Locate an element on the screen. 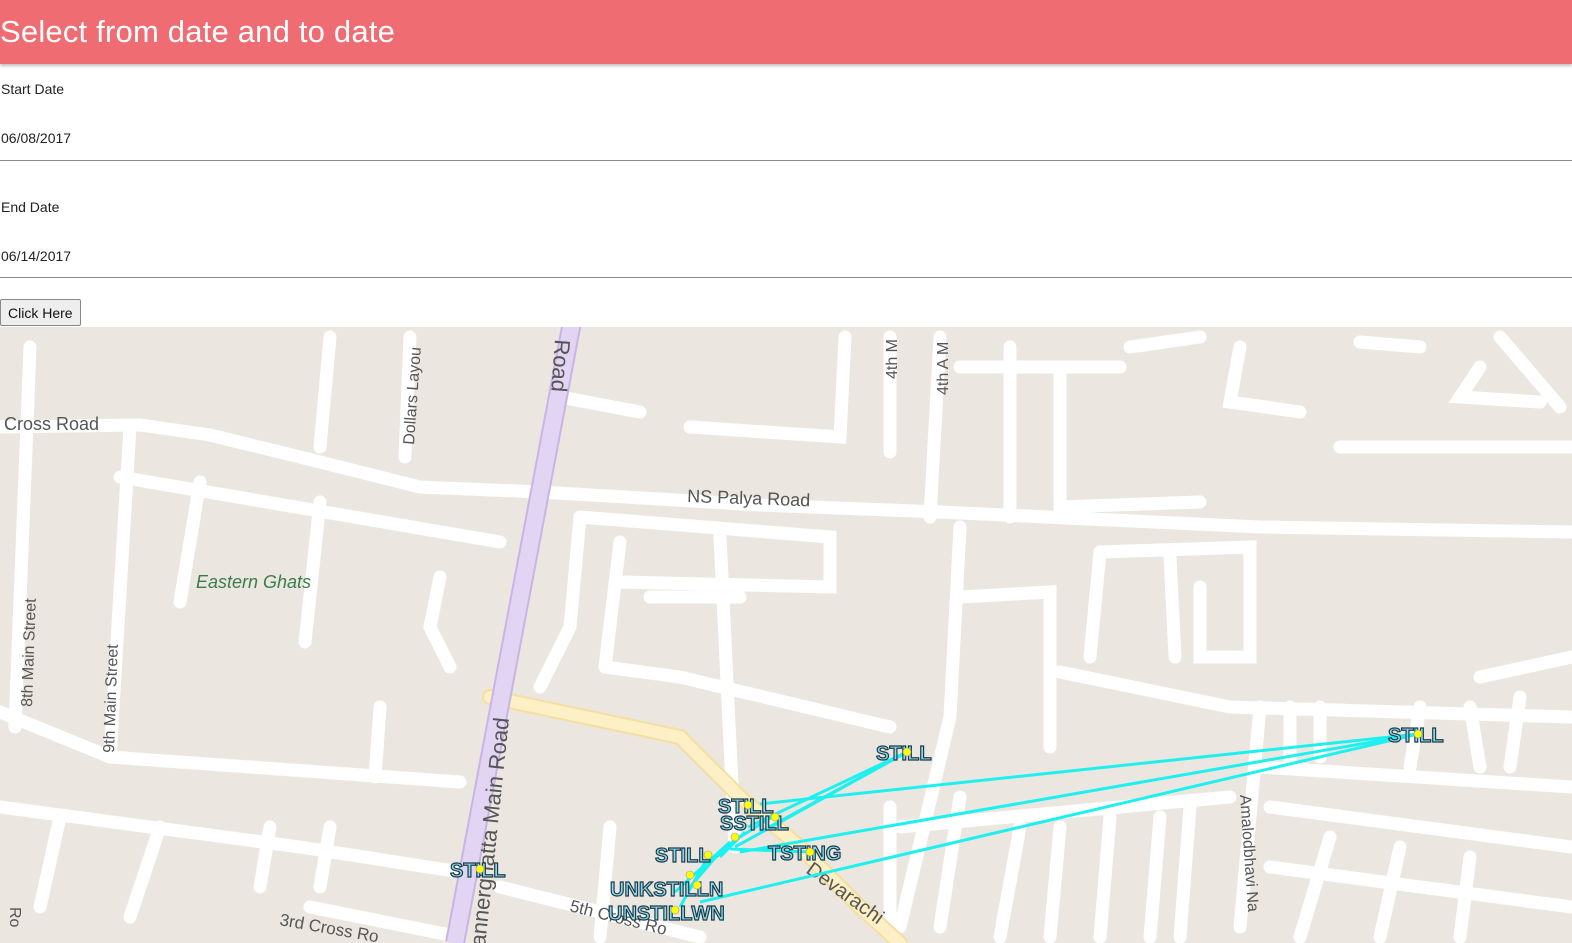  start-date-label: Start Date is located at coordinates (33, 89).